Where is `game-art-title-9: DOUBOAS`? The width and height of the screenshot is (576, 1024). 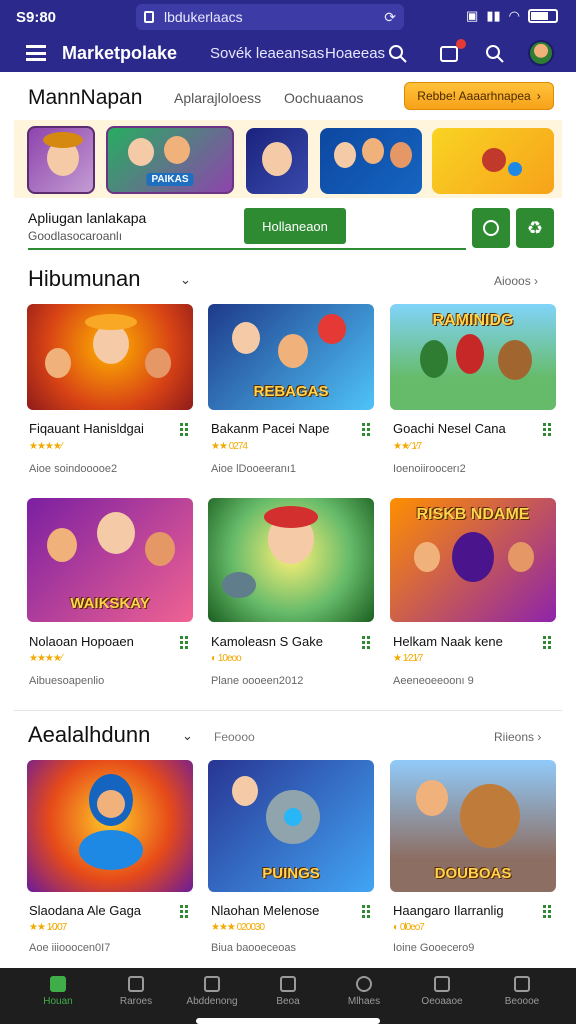 game-art-title-9: DOUBOAS is located at coordinates (473, 873).